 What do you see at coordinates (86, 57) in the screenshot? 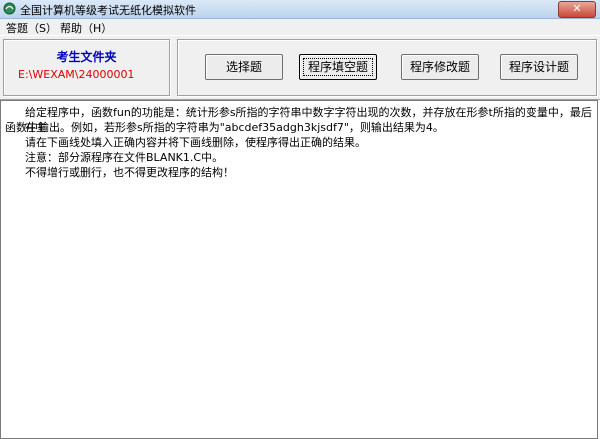
I see `folder-title: 考生文件夹` at bounding box center [86, 57].